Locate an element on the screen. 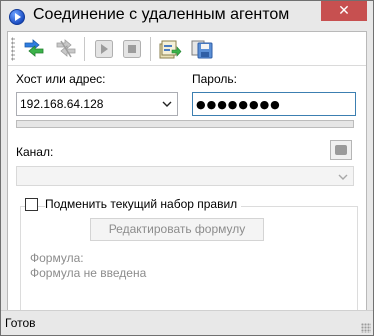  replace-rules-checkbox is located at coordinates (31, 204).